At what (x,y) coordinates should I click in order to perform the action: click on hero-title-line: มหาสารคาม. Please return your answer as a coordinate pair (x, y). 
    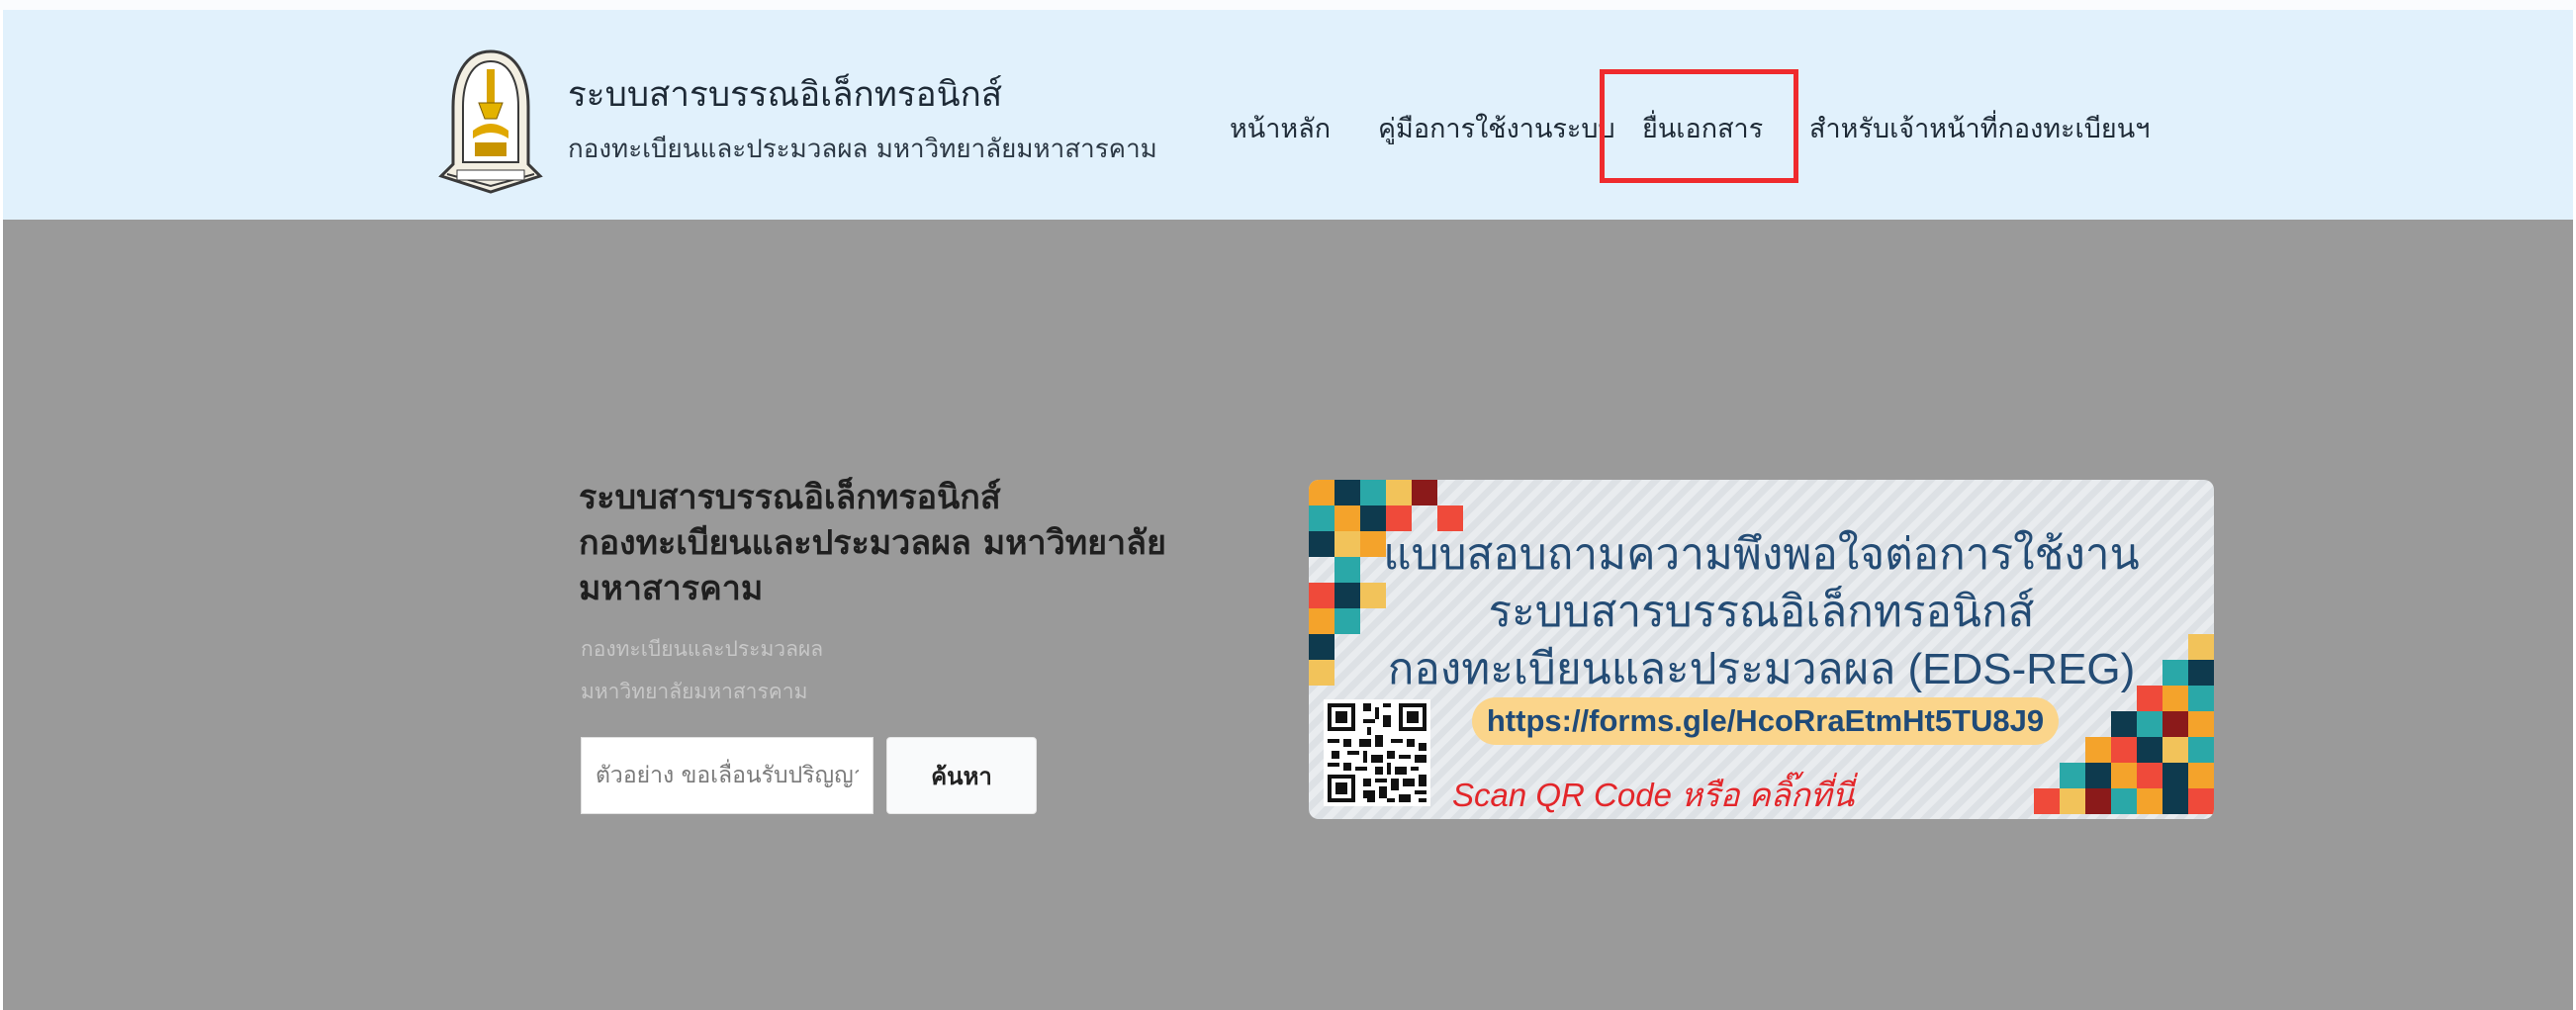
    Looking at the image, I should click on (671, 588).